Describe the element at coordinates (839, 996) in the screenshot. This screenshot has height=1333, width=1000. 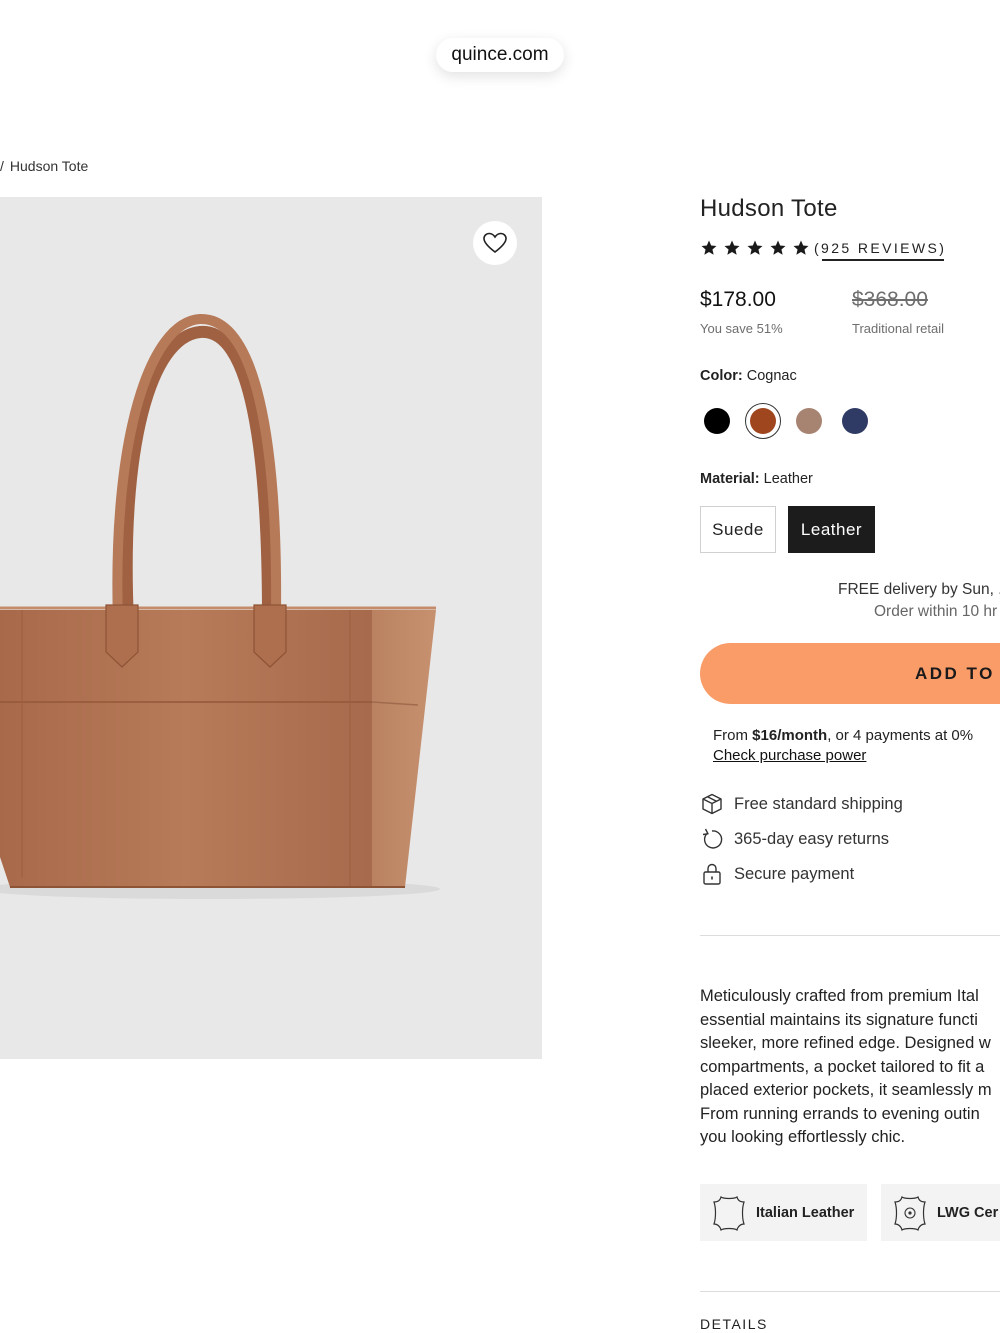
I see `description-line: Meticulously crafted from premium Ital` at that location.